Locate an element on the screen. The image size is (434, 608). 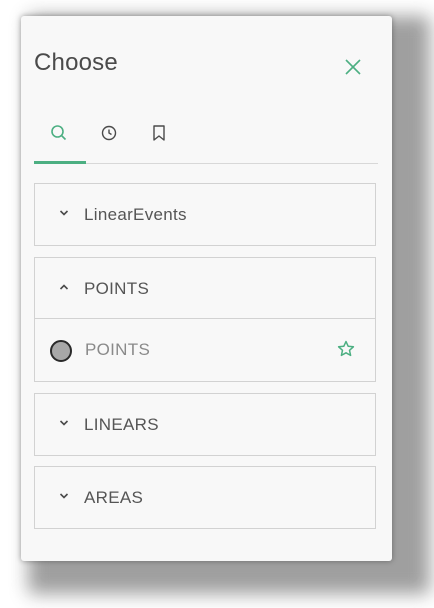
close-icon is located at coordinates (353, 67).